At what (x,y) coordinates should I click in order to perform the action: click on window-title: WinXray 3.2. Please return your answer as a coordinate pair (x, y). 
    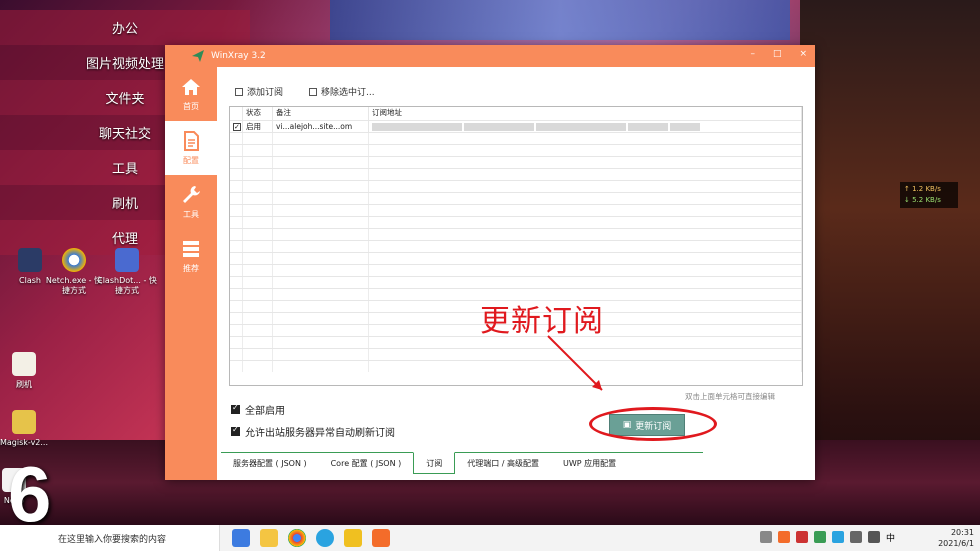
    Looking at the image, I should click on (238, 56).